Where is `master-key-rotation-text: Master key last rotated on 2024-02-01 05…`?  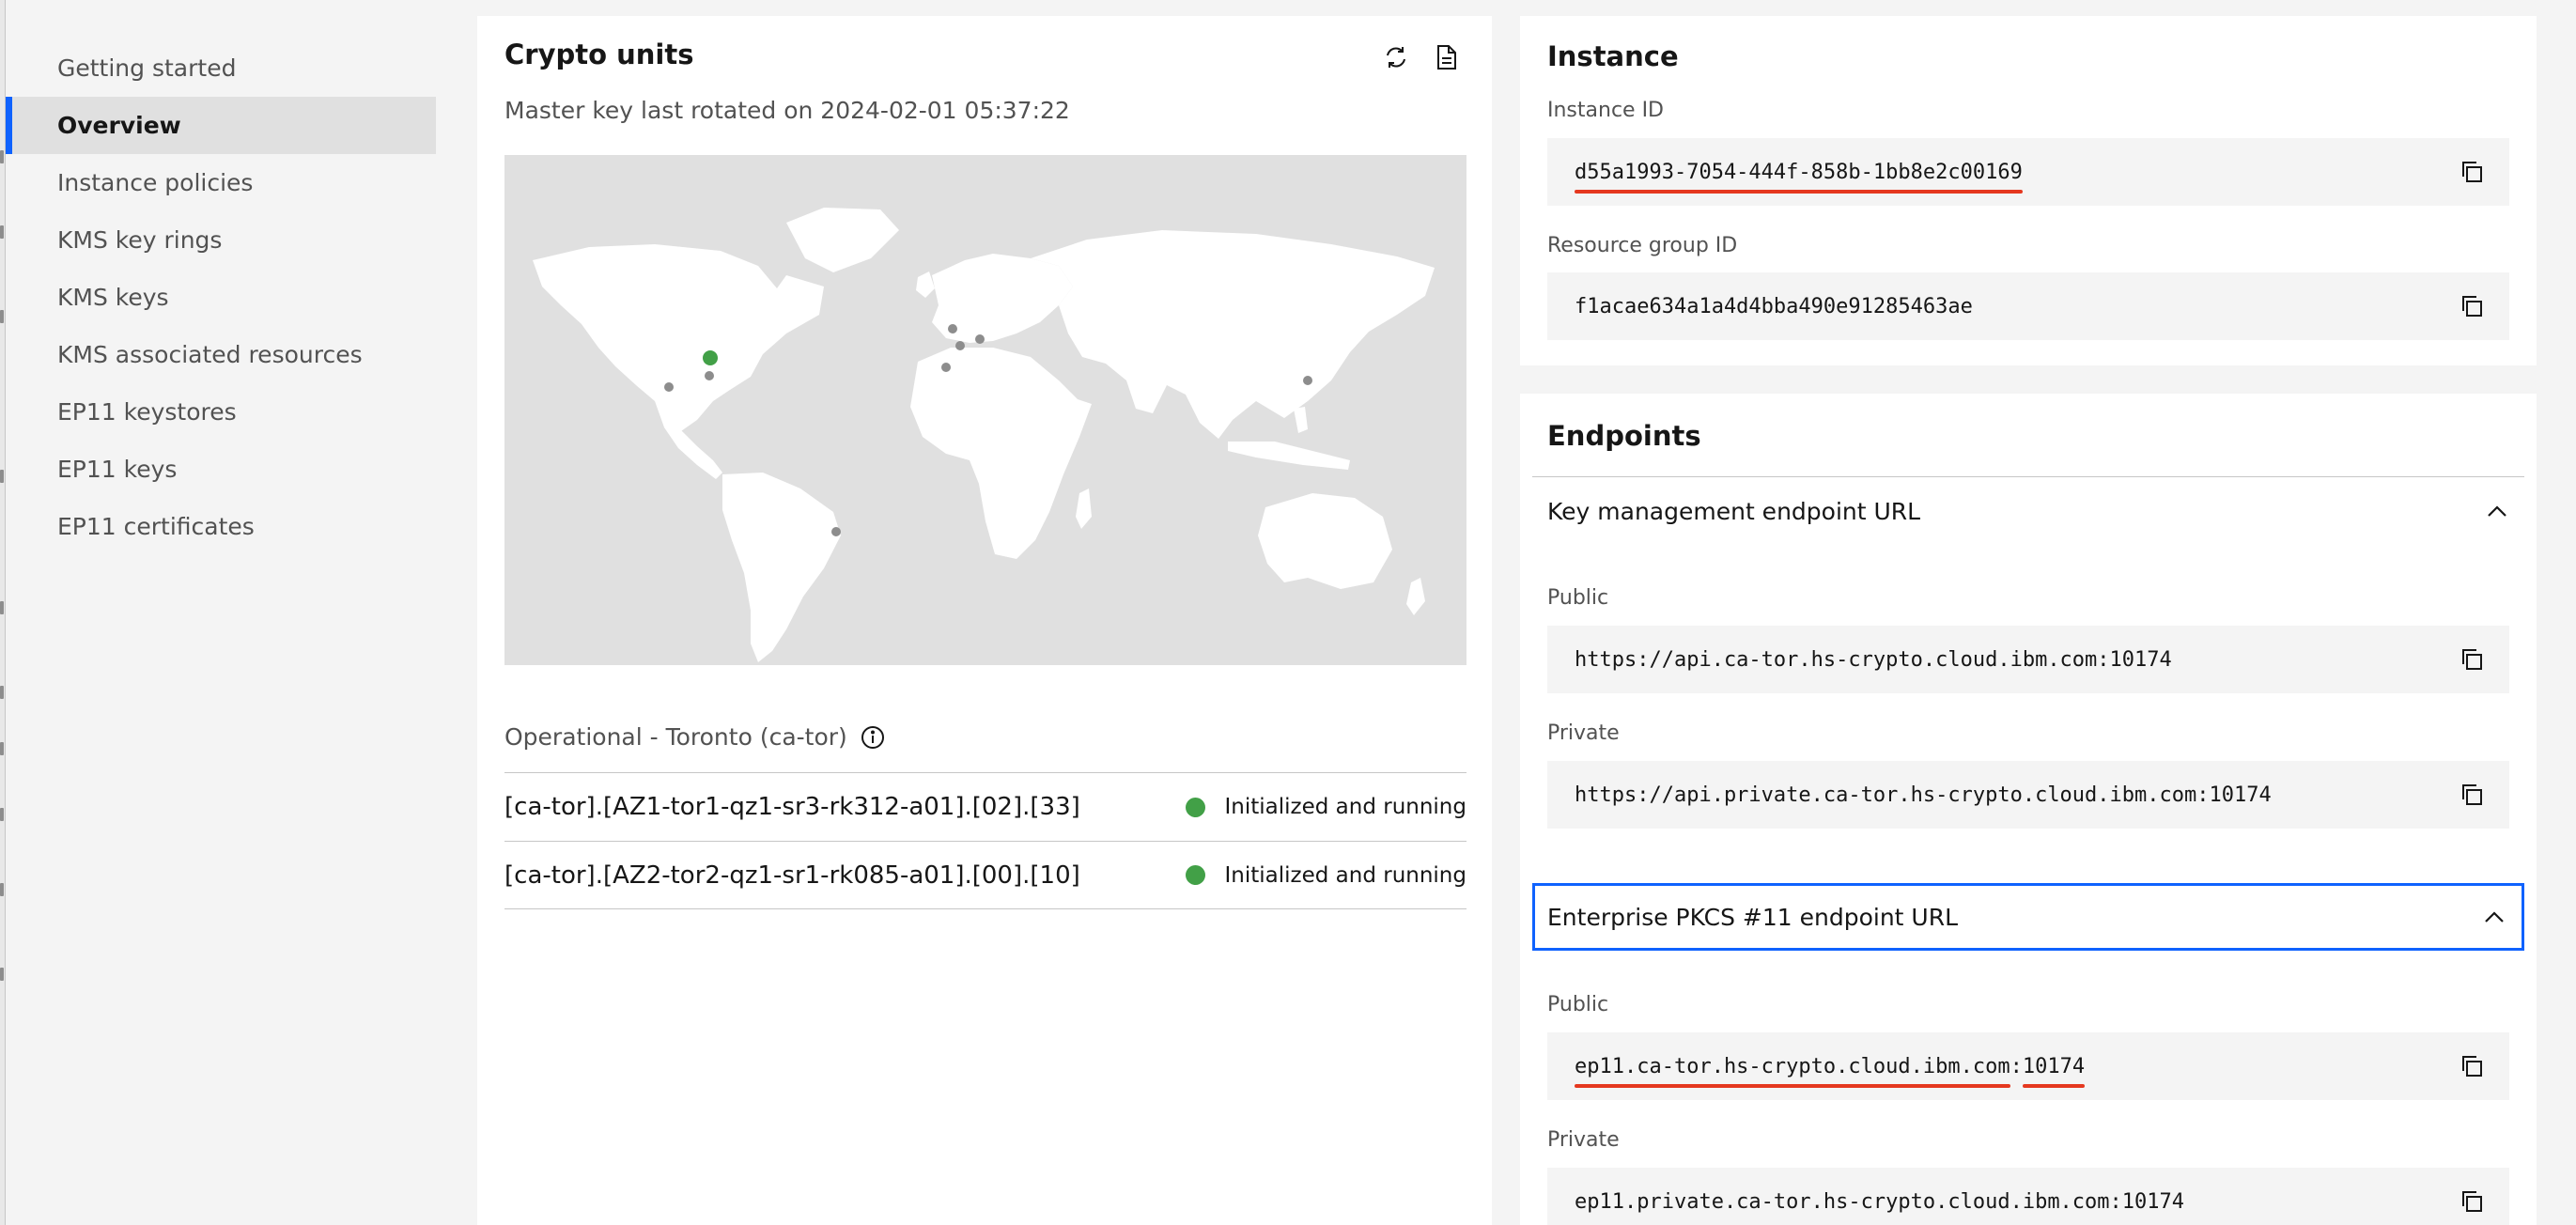
master-key-rotation-text: Master key last rotated on 2024-02-01 05… is located at coordinates (787, 110).